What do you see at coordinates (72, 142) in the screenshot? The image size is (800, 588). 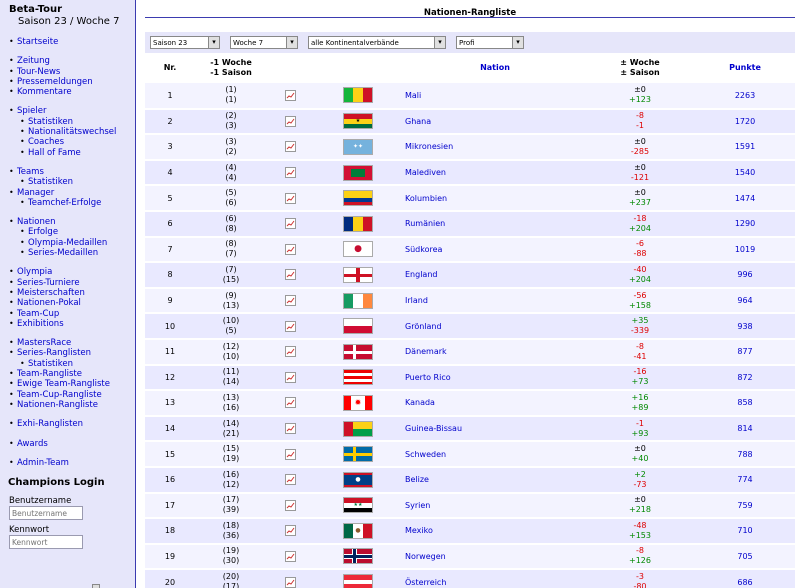 I see `sidebar-link: Coaches` at bounding box center [72, 142].